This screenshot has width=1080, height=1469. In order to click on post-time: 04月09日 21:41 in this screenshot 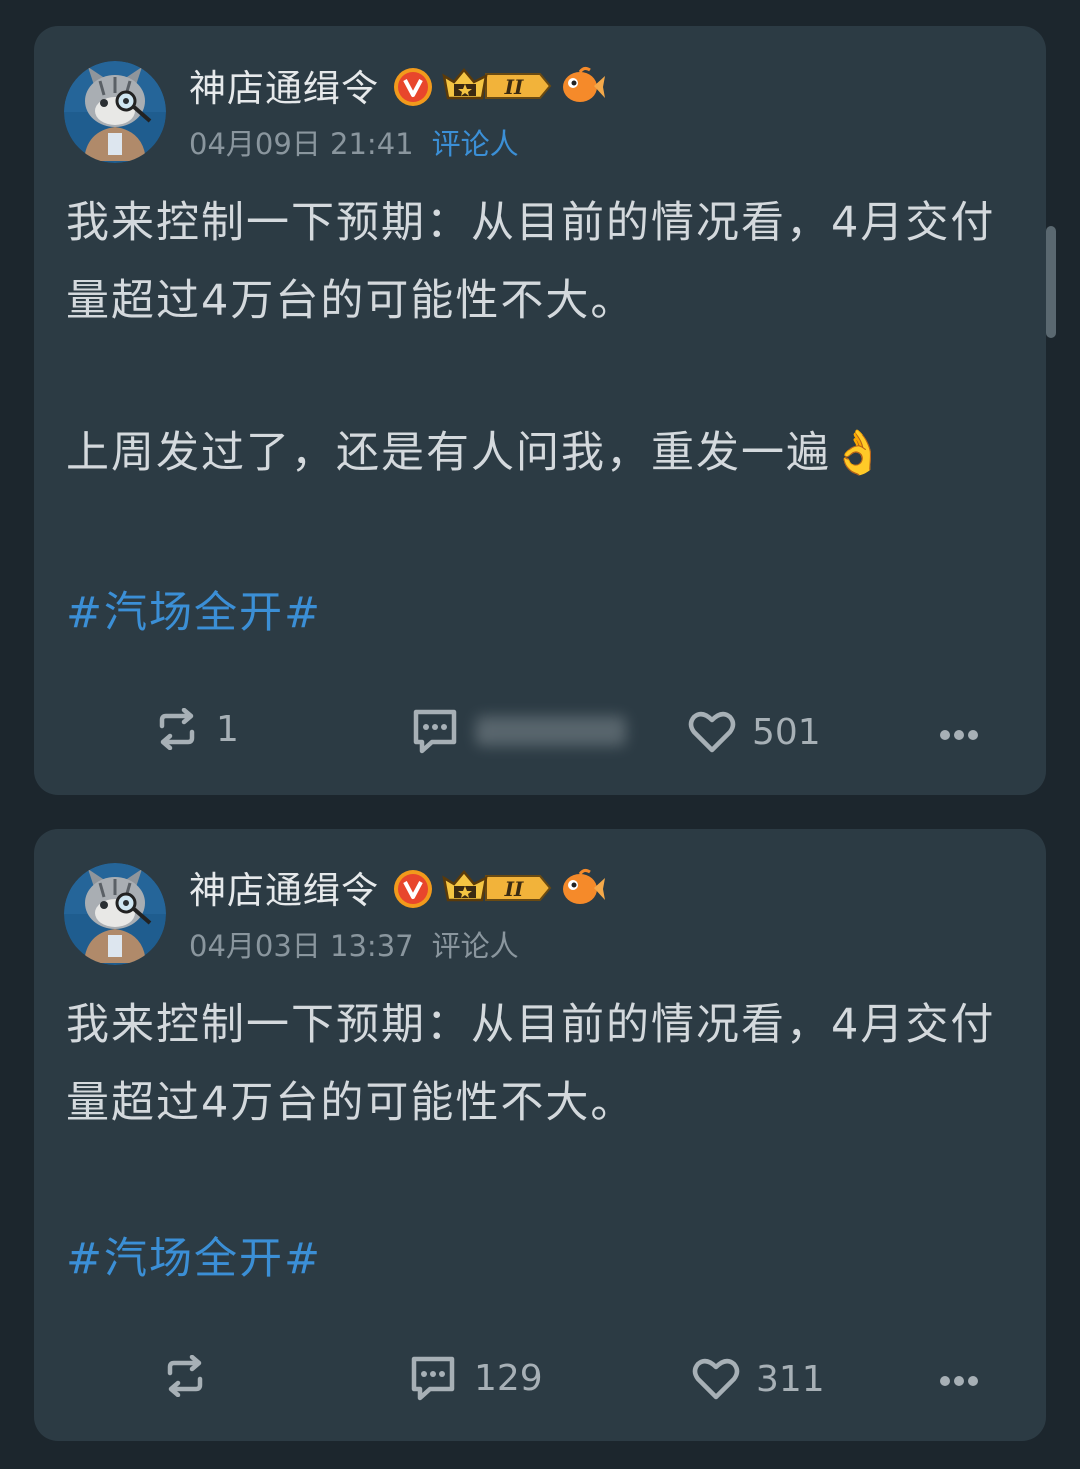, I will do `click(301, 144)`.